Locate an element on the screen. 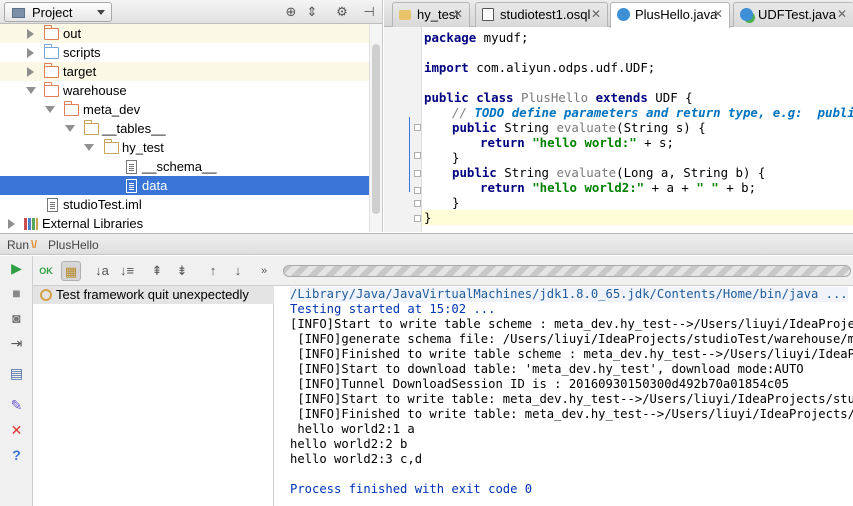 The width and height of the screenshot is (853, 506). tree-item-out: out is located at coordinates (185, 33).